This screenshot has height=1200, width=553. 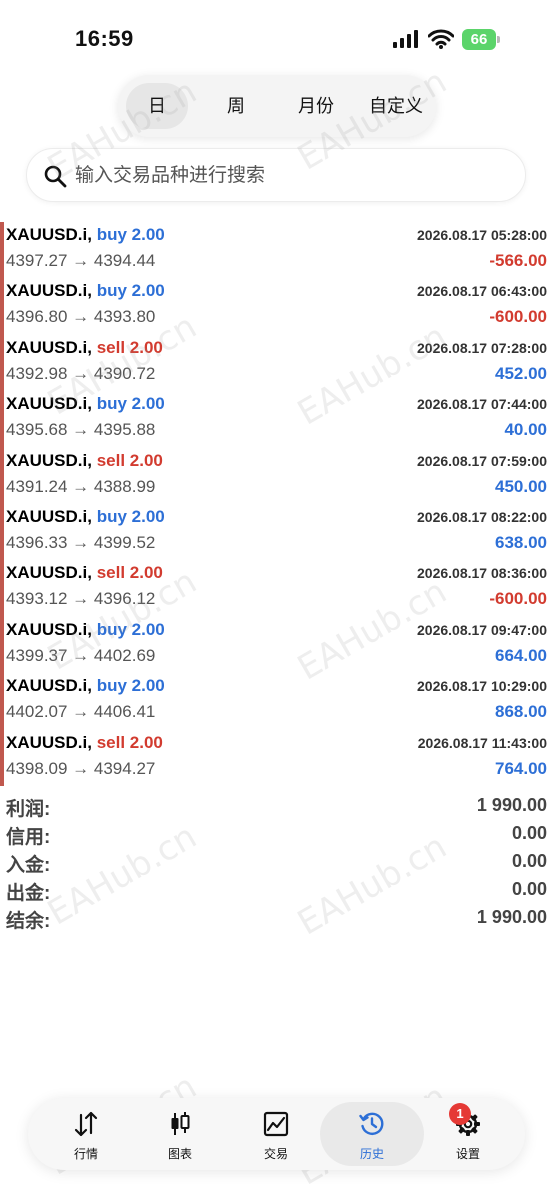 I want to click on deal-prices: 4402.07 → 4406.41, so click(x=81, y=712).